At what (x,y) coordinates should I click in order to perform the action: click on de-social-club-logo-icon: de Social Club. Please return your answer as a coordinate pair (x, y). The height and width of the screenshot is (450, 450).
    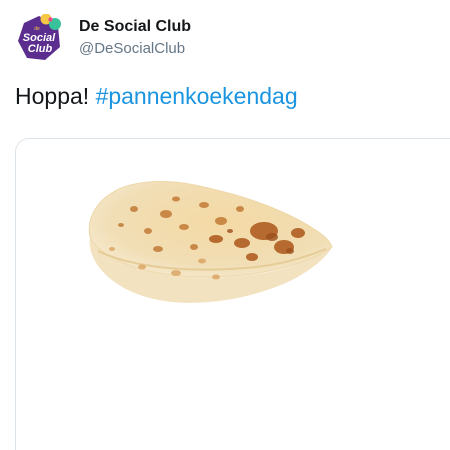
    Looking at the image, I should click on (39, 37).